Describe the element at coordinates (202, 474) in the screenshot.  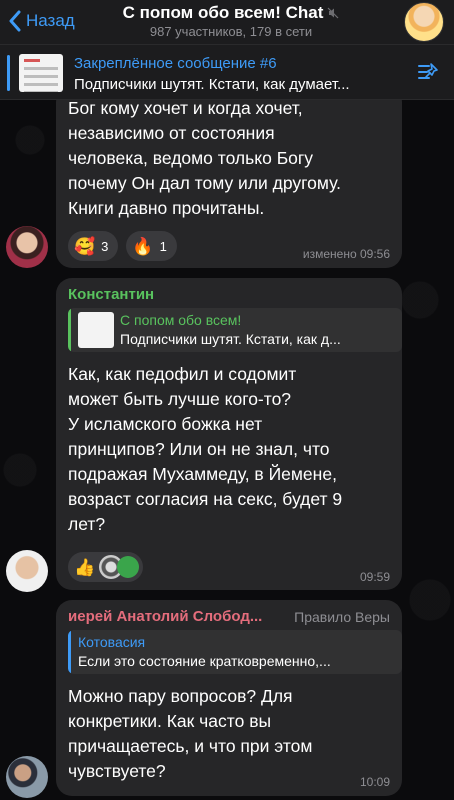
I see `message-line: подражая Мухаммеду, в Йемене,` at that location.